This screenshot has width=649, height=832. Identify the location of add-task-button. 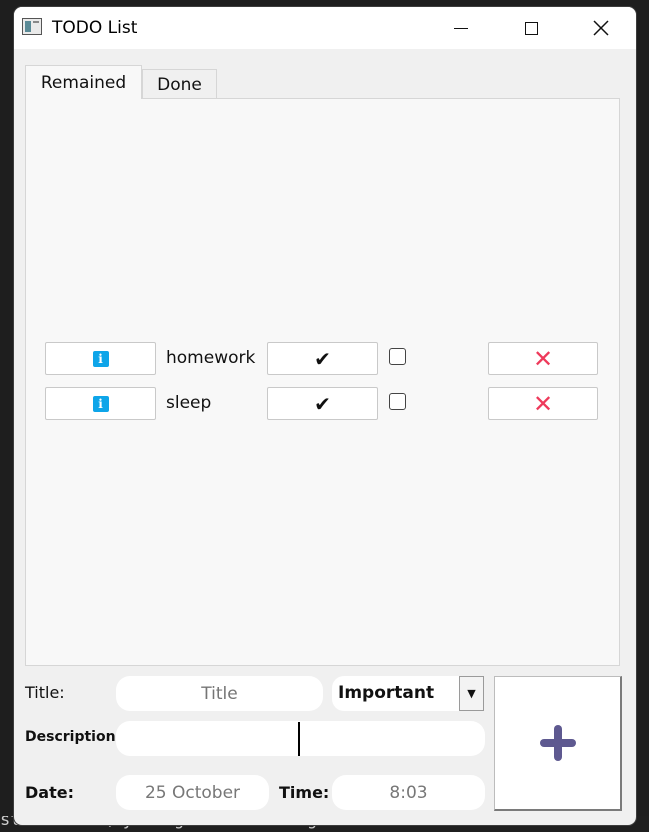
(558, 743).